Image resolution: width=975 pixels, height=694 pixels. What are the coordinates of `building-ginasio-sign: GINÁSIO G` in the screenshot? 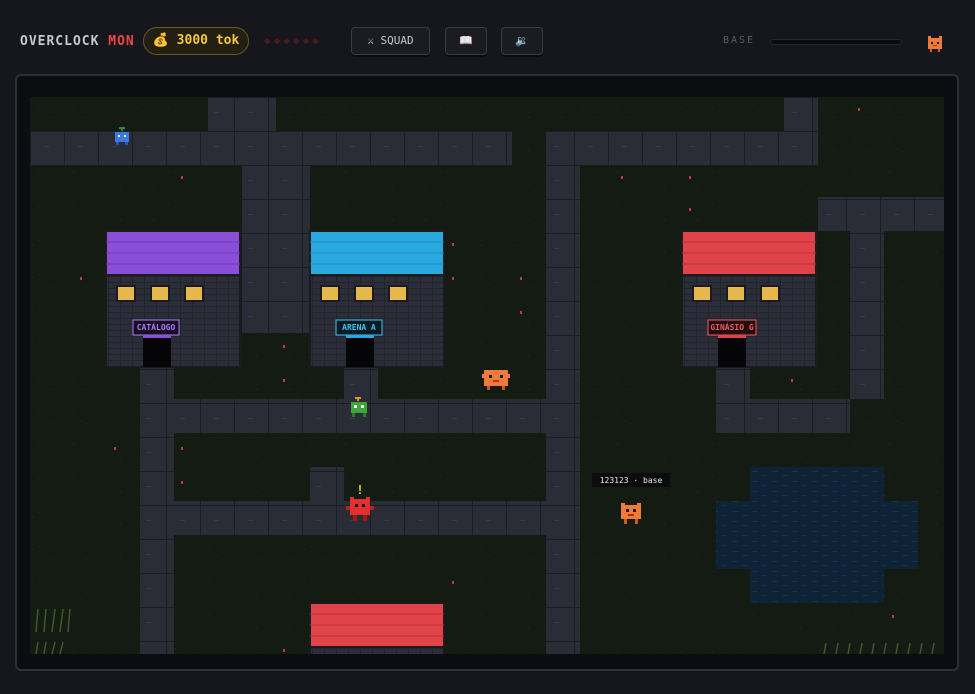 It's located at (732, 326).